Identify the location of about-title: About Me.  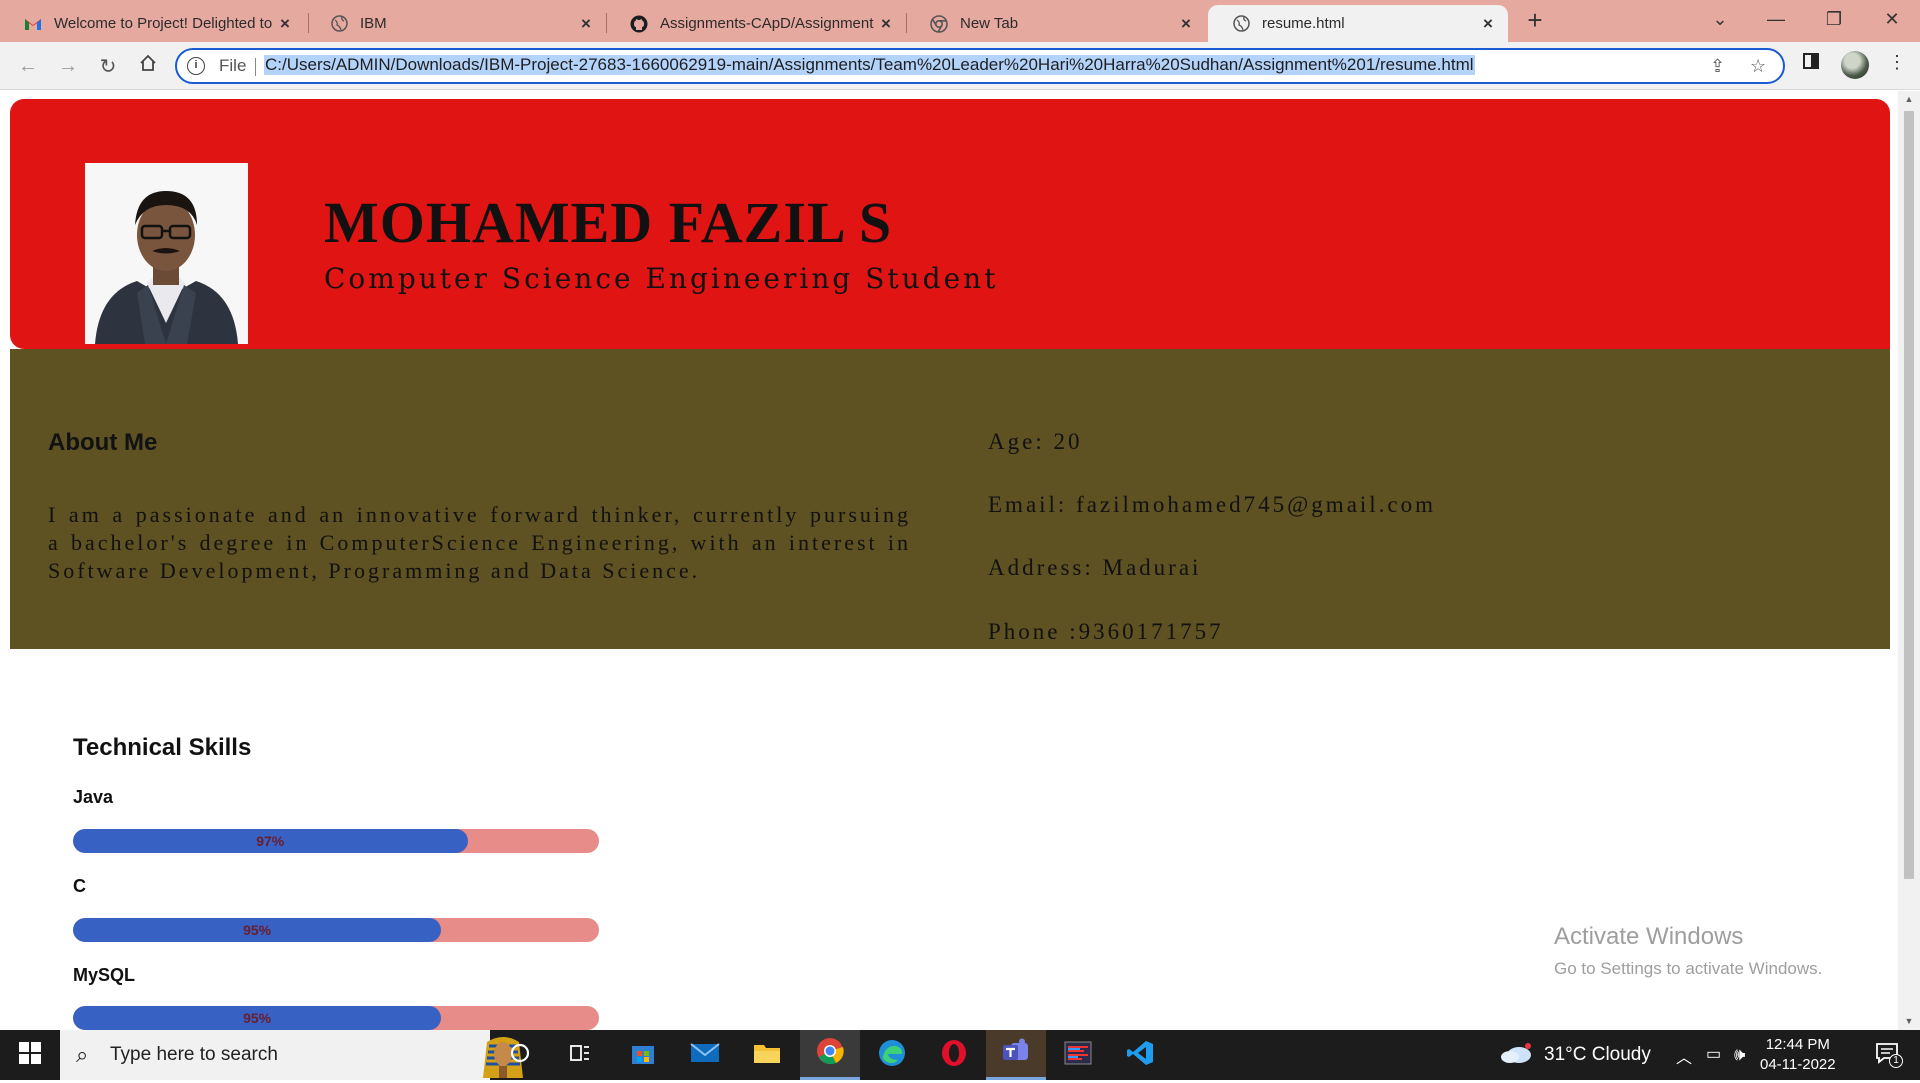
(103, 442).